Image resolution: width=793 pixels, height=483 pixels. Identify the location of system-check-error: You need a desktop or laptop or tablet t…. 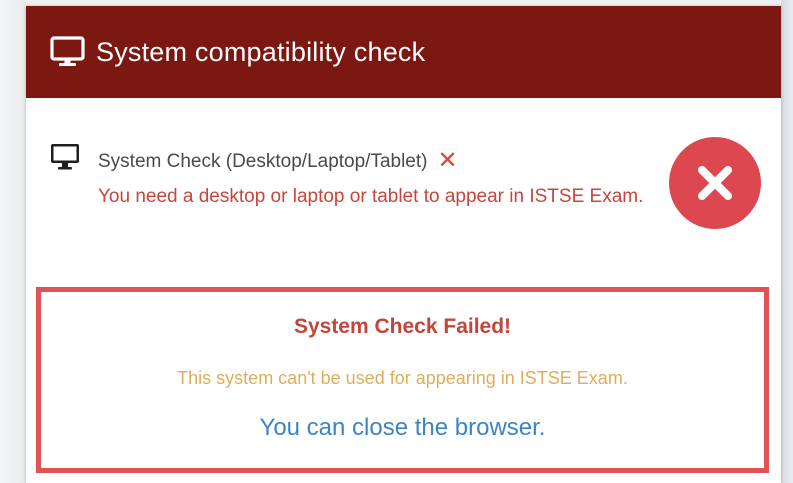
(371, 196).